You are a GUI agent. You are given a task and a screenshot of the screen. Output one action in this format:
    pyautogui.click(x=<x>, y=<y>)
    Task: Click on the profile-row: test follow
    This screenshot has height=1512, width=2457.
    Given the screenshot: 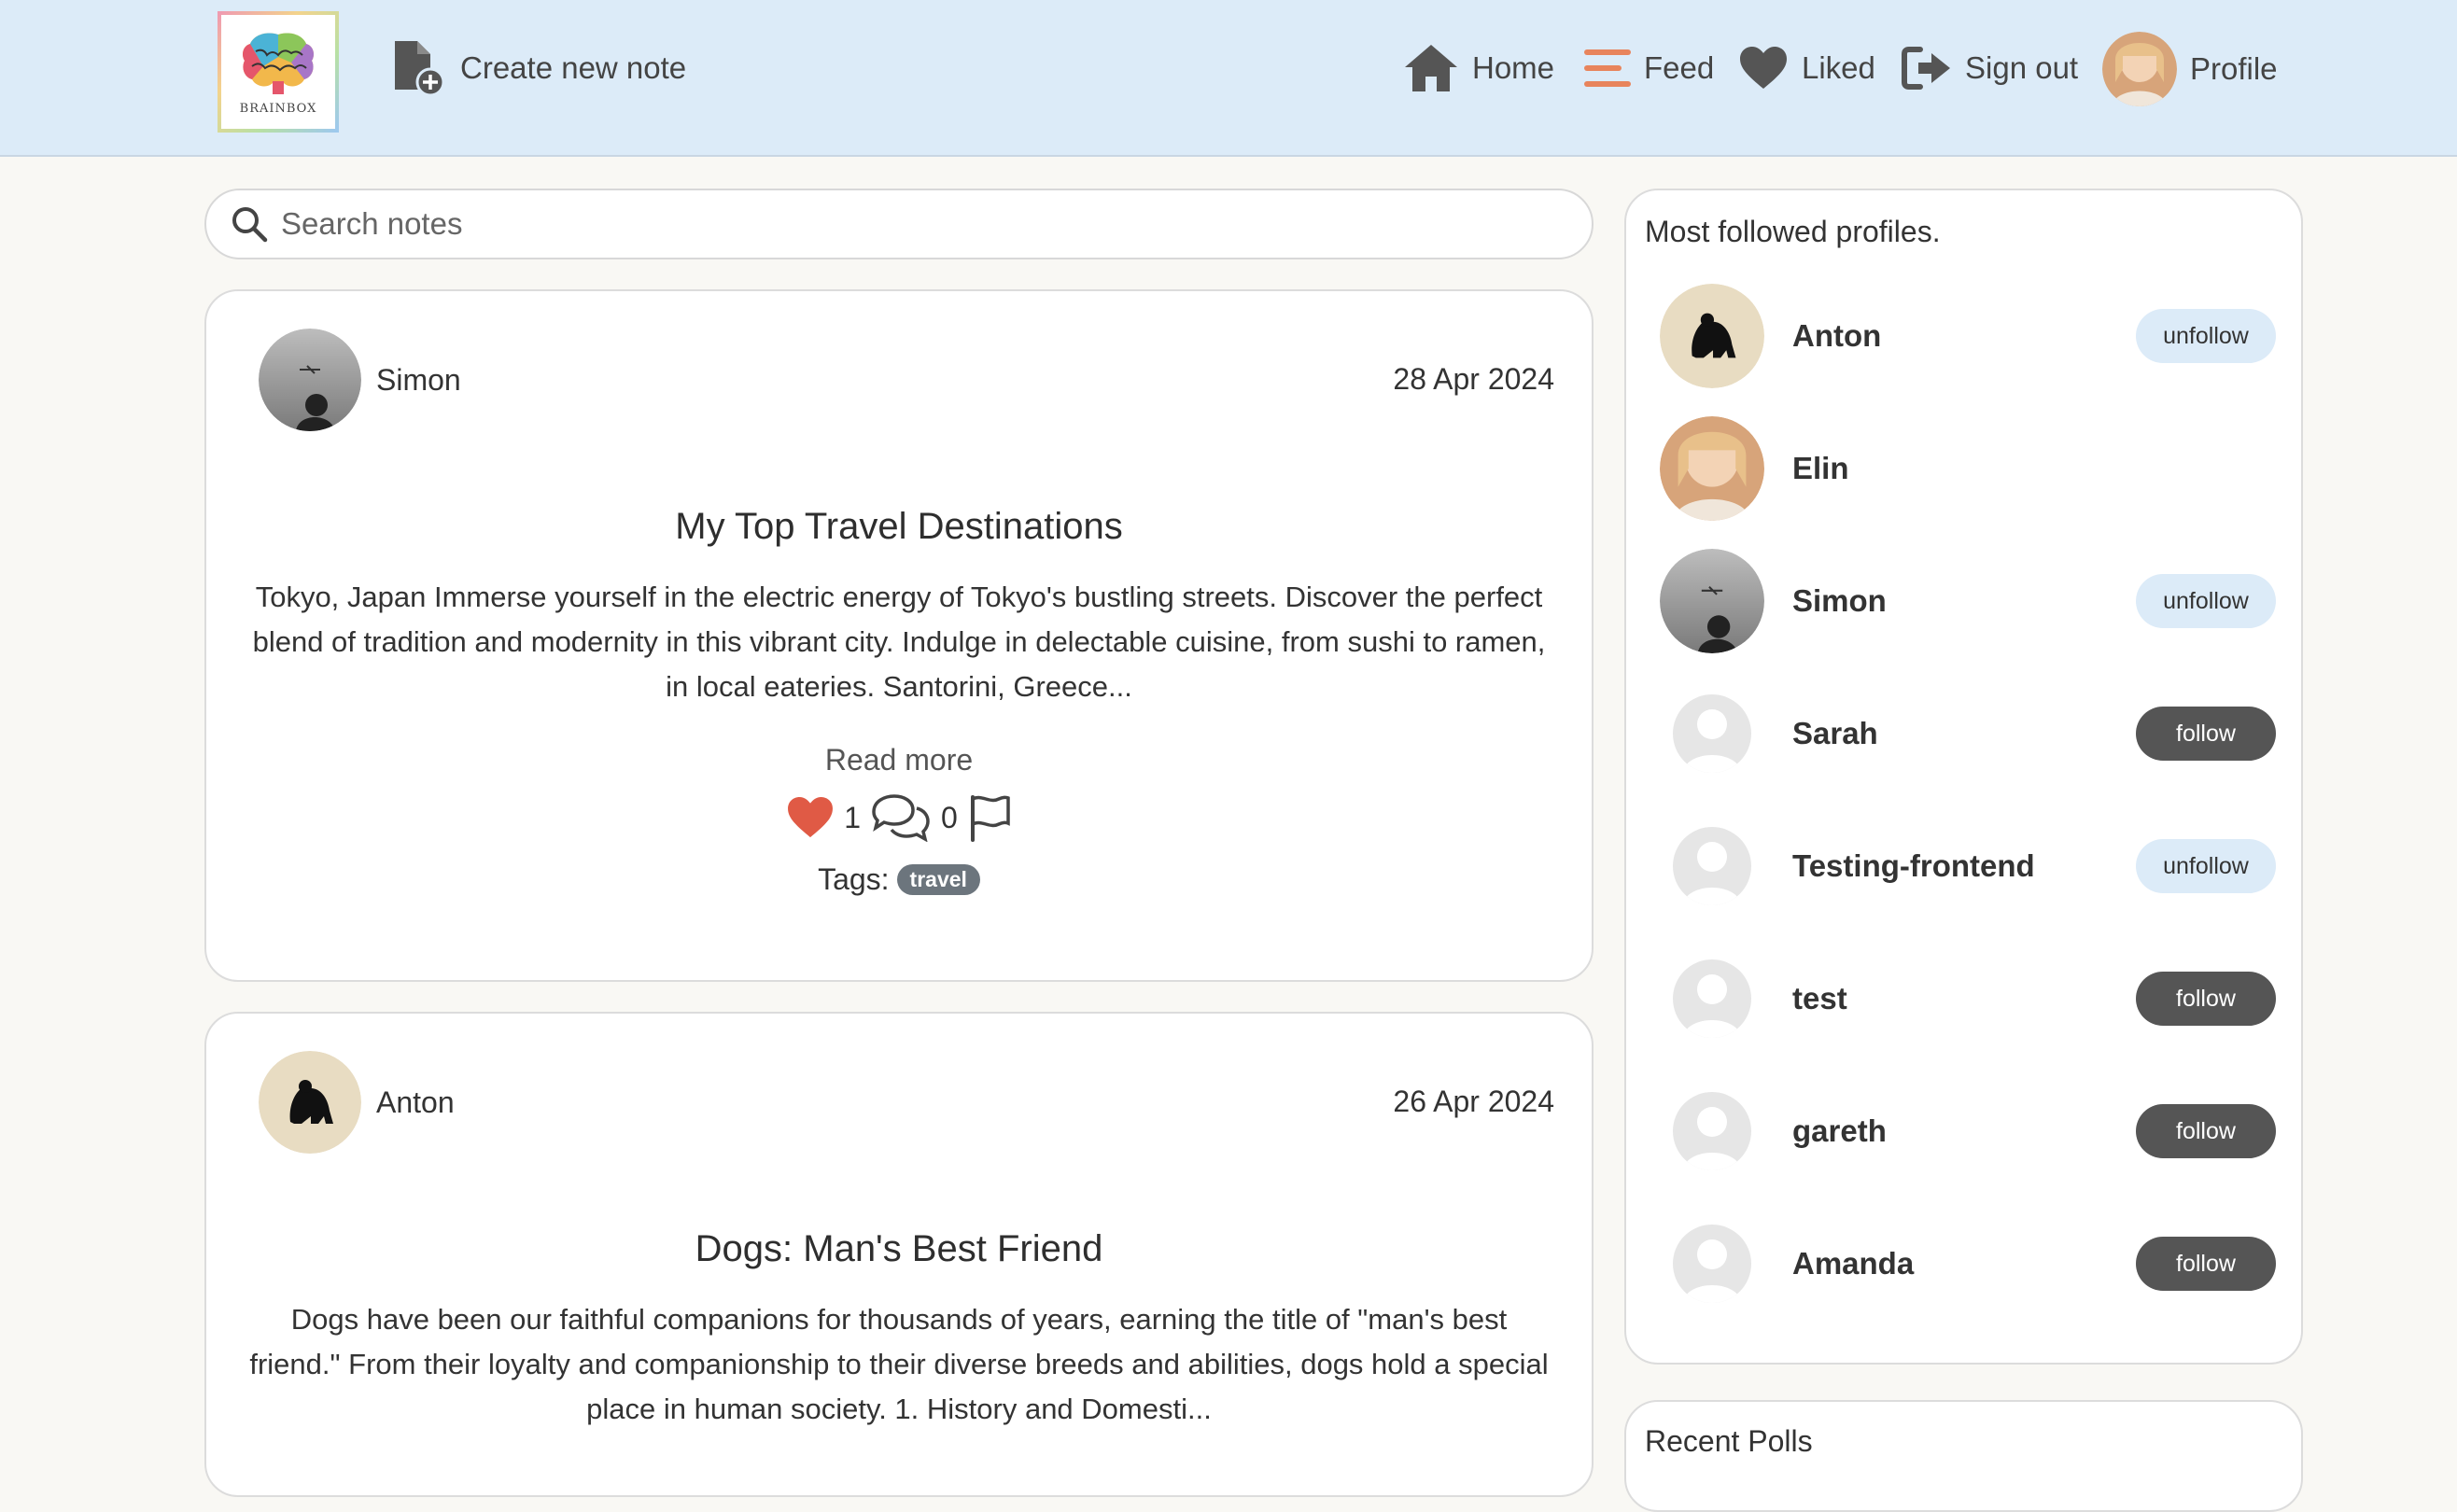 What is the action you would take?
    pyautogui.click(x=1968, y=998)
    